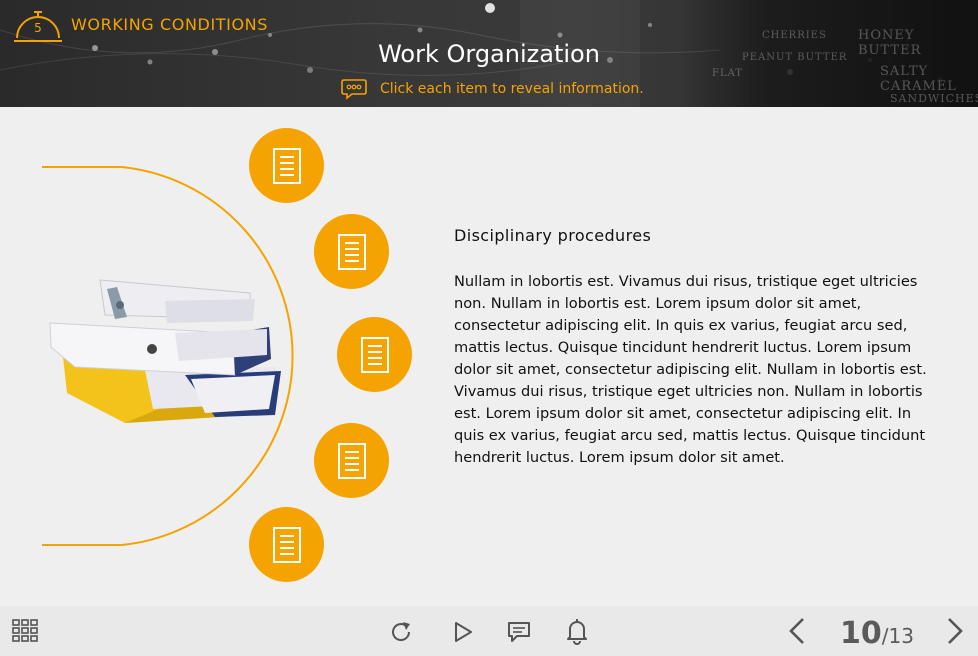 This screenshot has width=978, height=656. Describe the element at coordinates (38, 28) in the screenshot. I see `module-number: 5` at that location.